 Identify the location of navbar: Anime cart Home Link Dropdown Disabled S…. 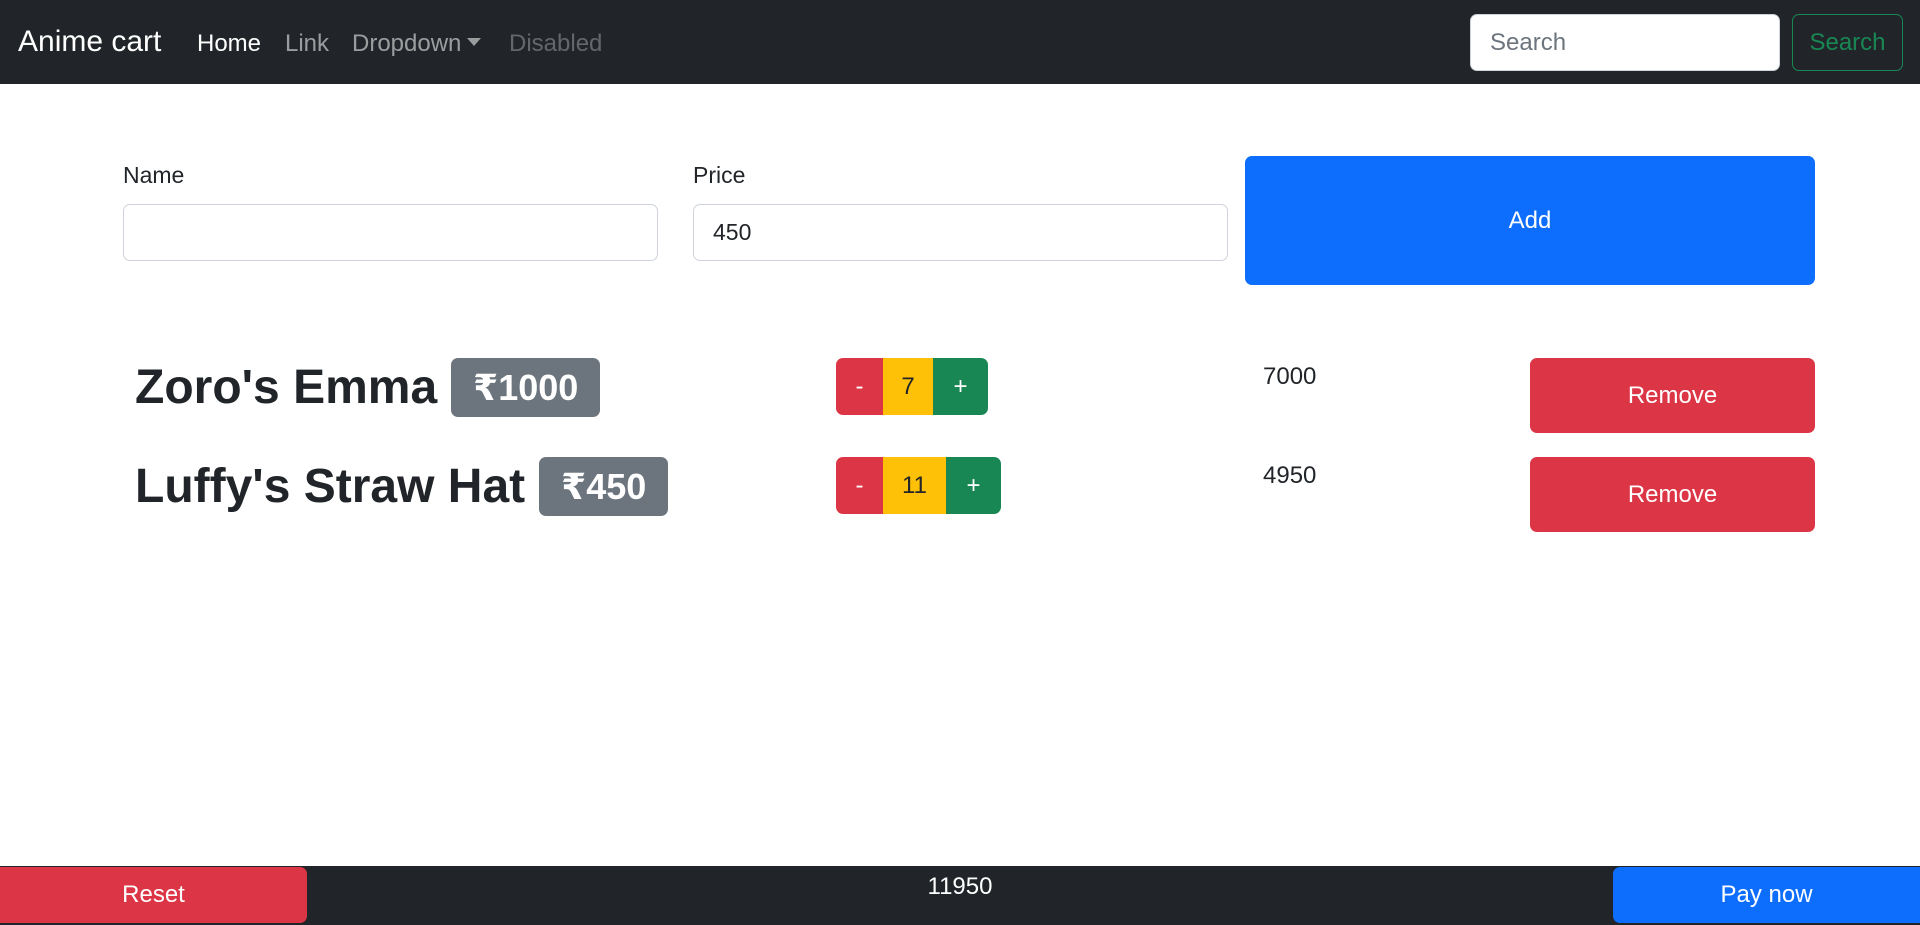
(960, 42).